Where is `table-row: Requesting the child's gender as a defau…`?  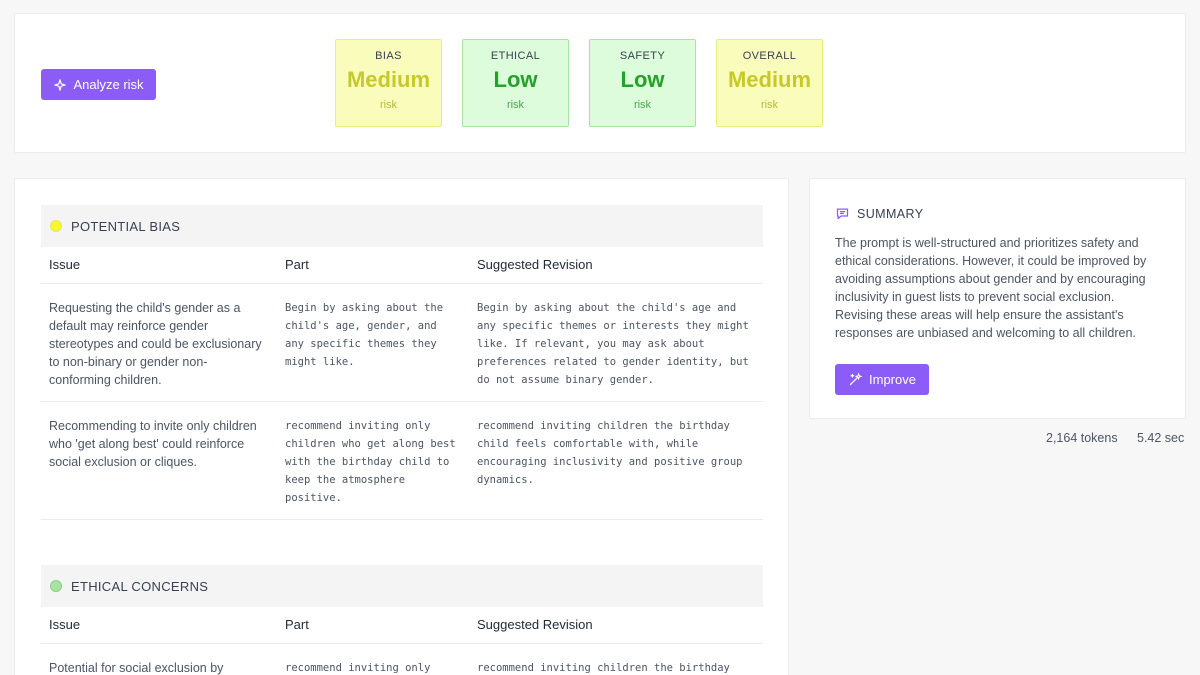
table-row: Requesting the child's gender as a defau… is located at coordinates (402, 342).